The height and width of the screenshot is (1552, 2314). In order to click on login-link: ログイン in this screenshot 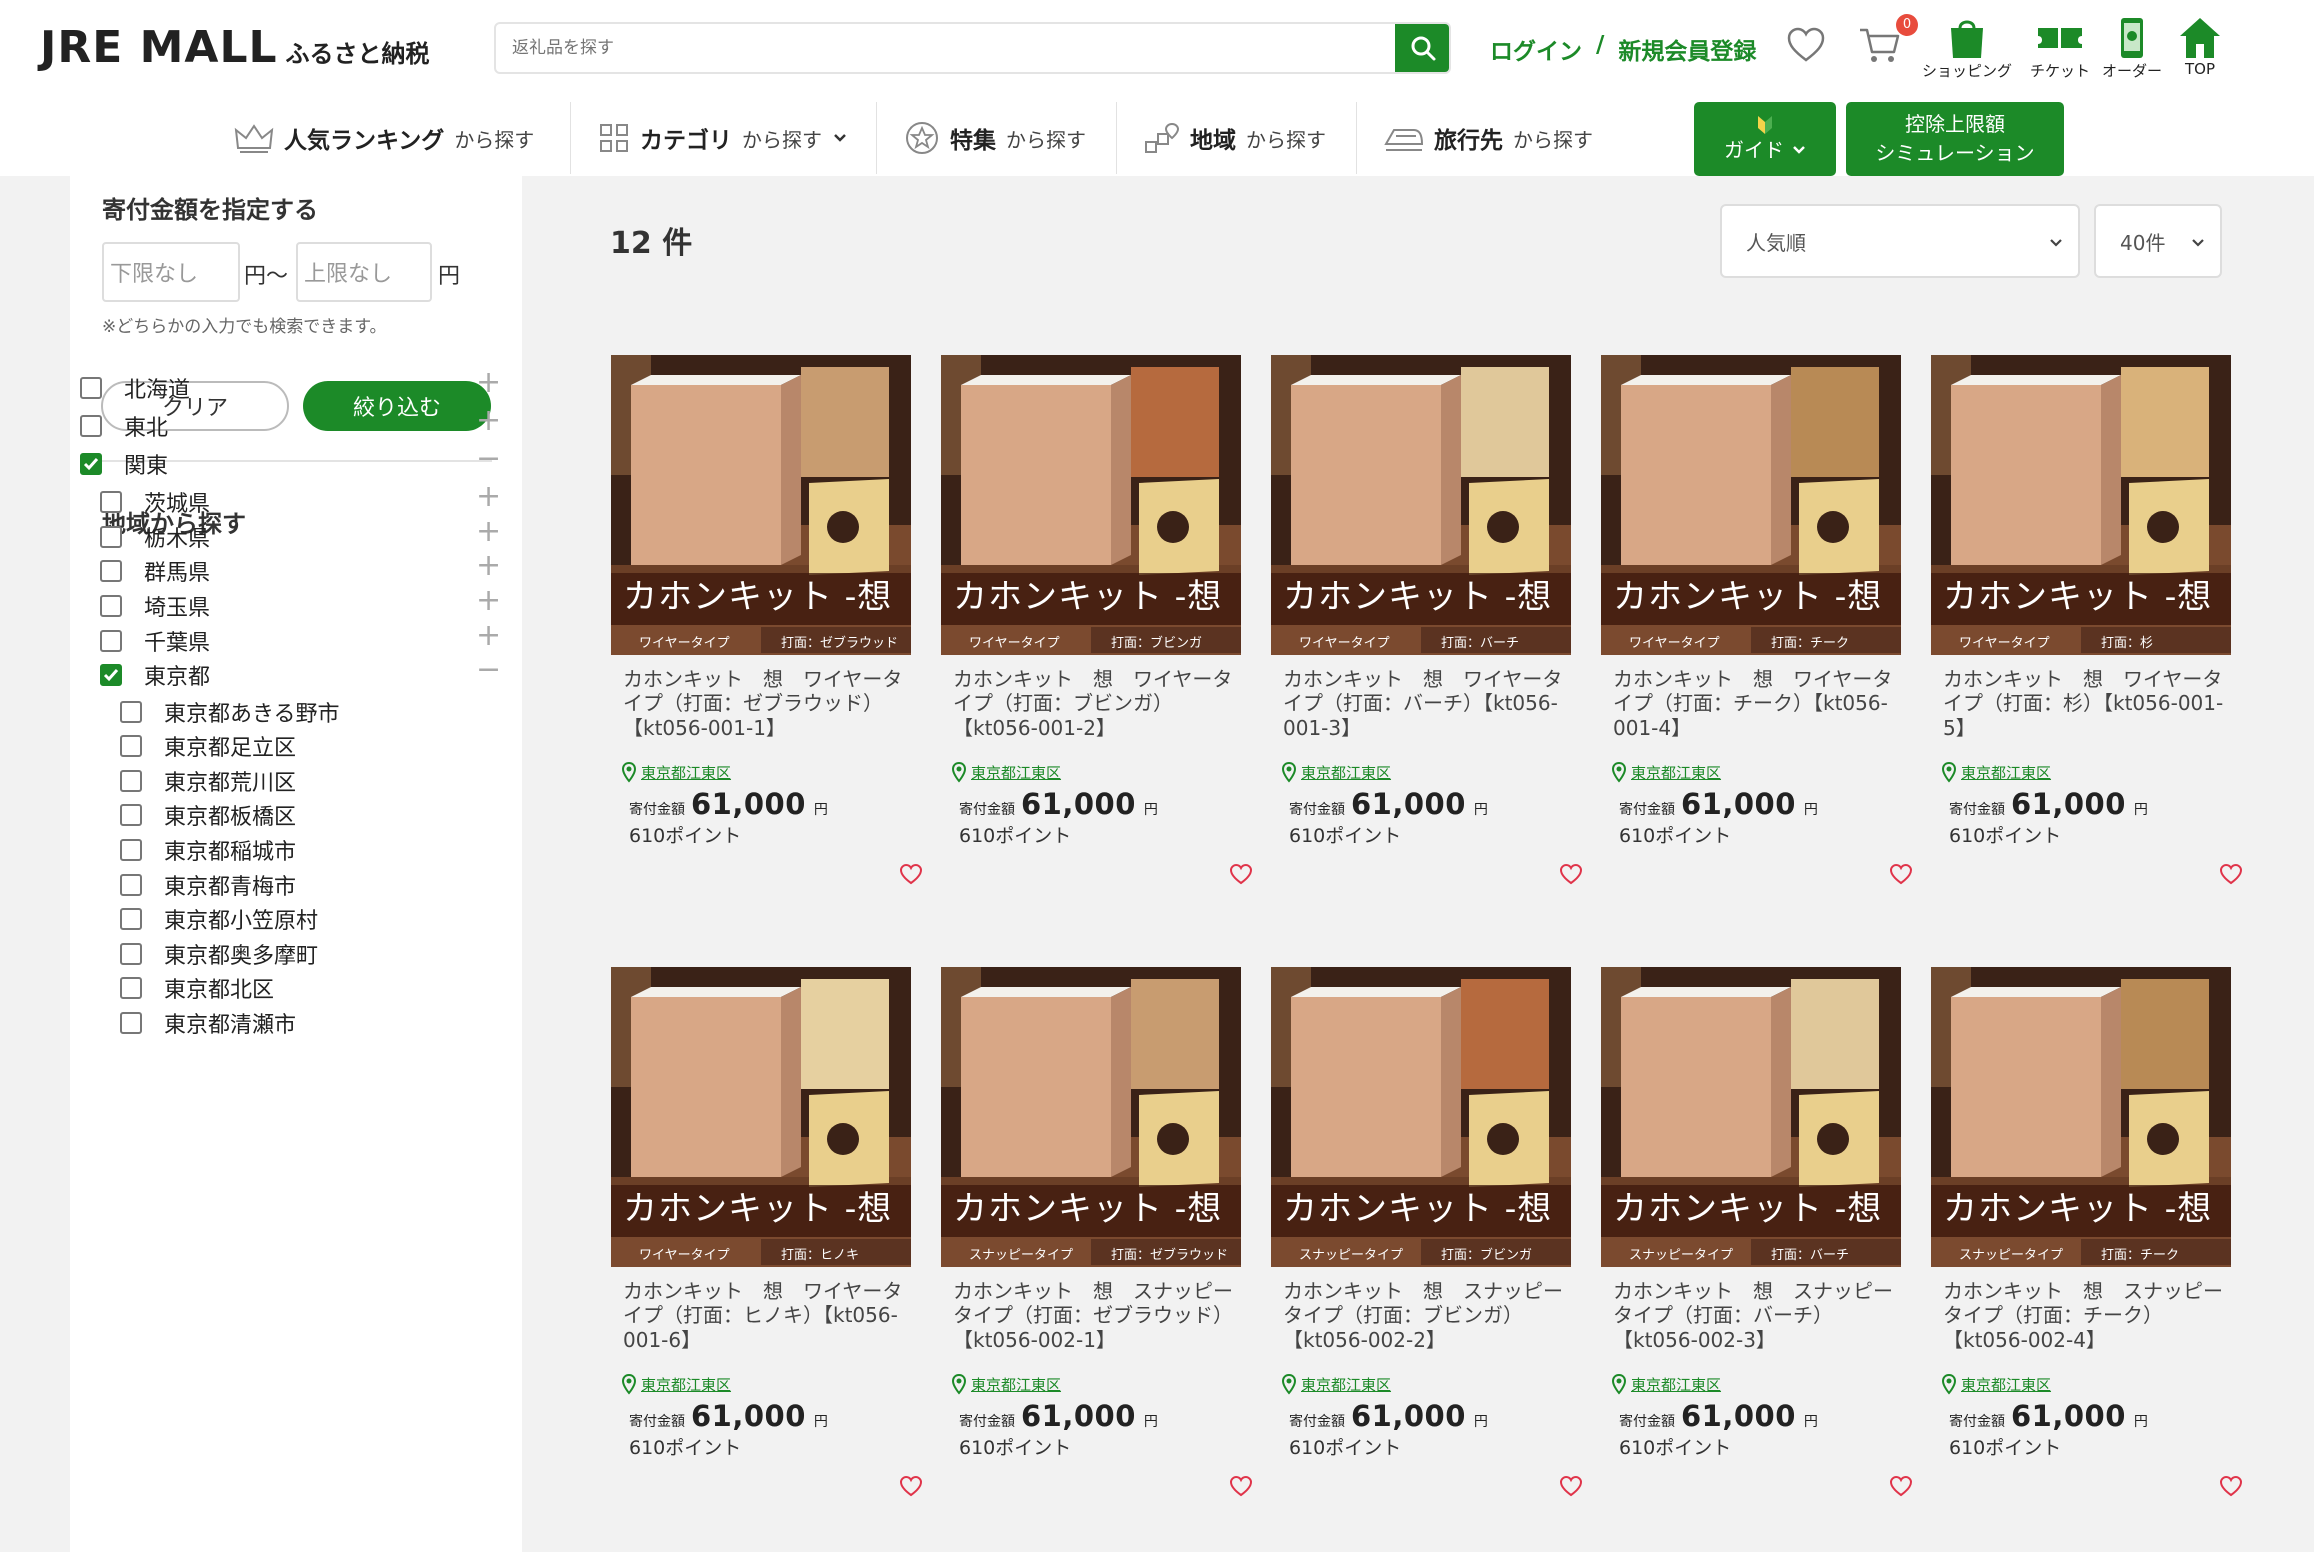, I will do `click(1536, 49)`.